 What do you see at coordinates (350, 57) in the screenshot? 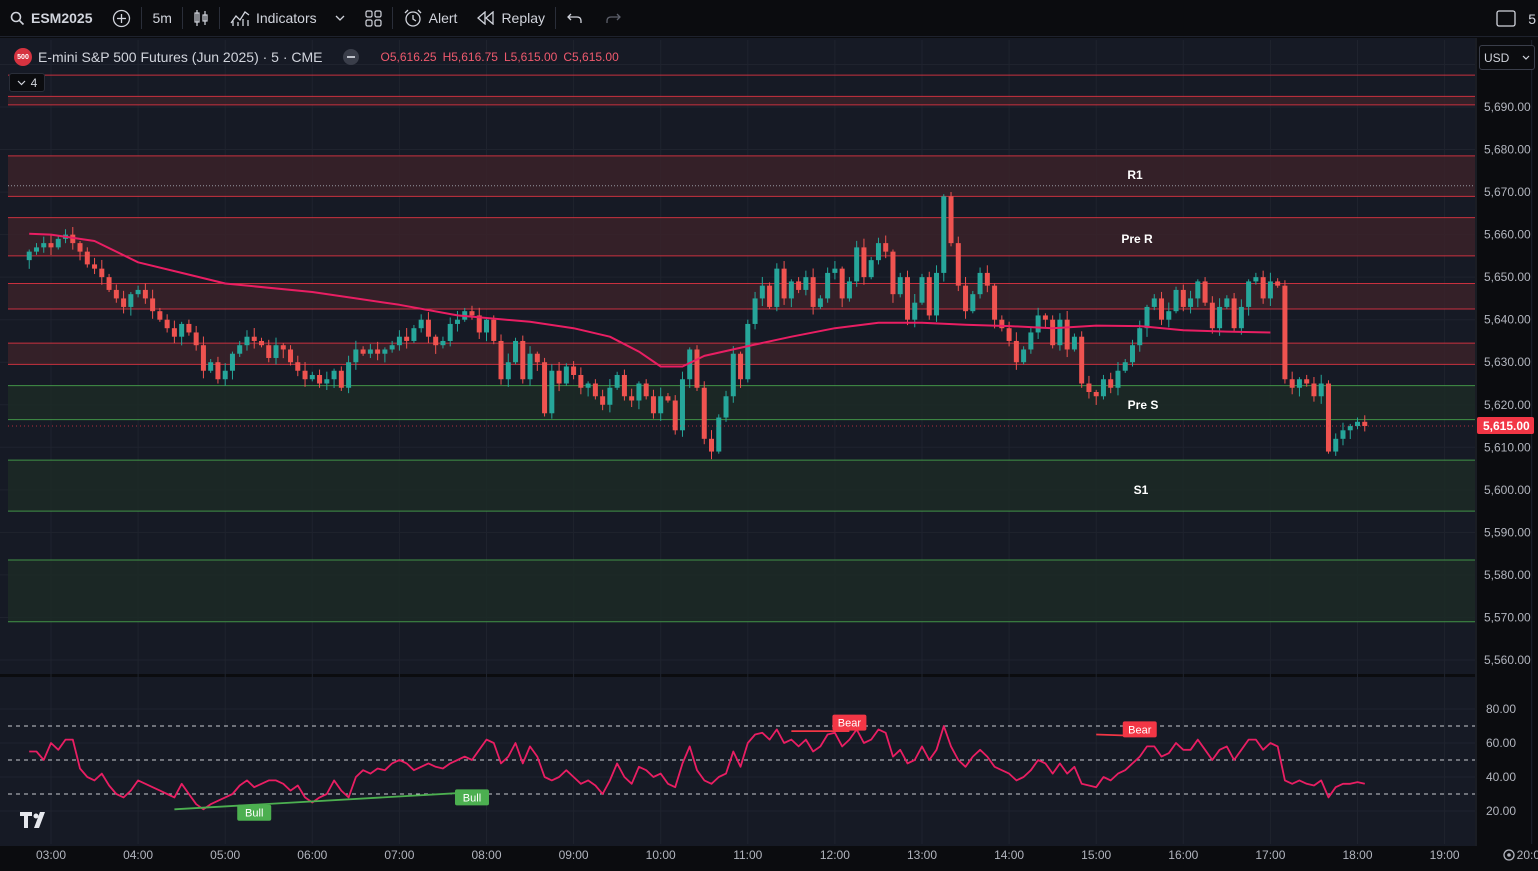
I see `hide-symbol-icon` at bounding box center [350, 57].